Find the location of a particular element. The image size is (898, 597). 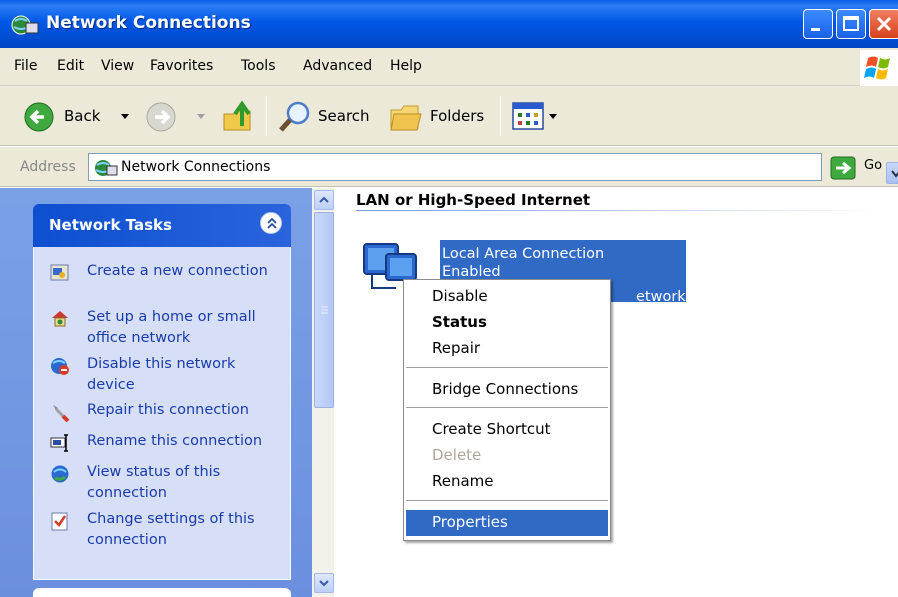

context-item-label: Properties is located at coordinates (470, 522).